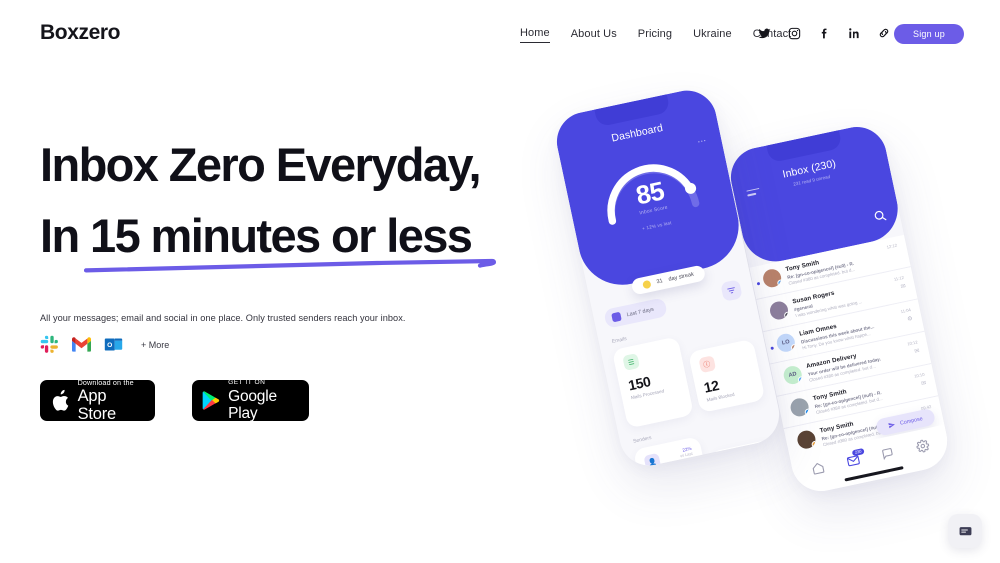 Image resolution: width=1000 pixels, height=563 pixels. Describe the element at coordinates (887, 452) in the screenshot. I see `chat-icon` at that location.